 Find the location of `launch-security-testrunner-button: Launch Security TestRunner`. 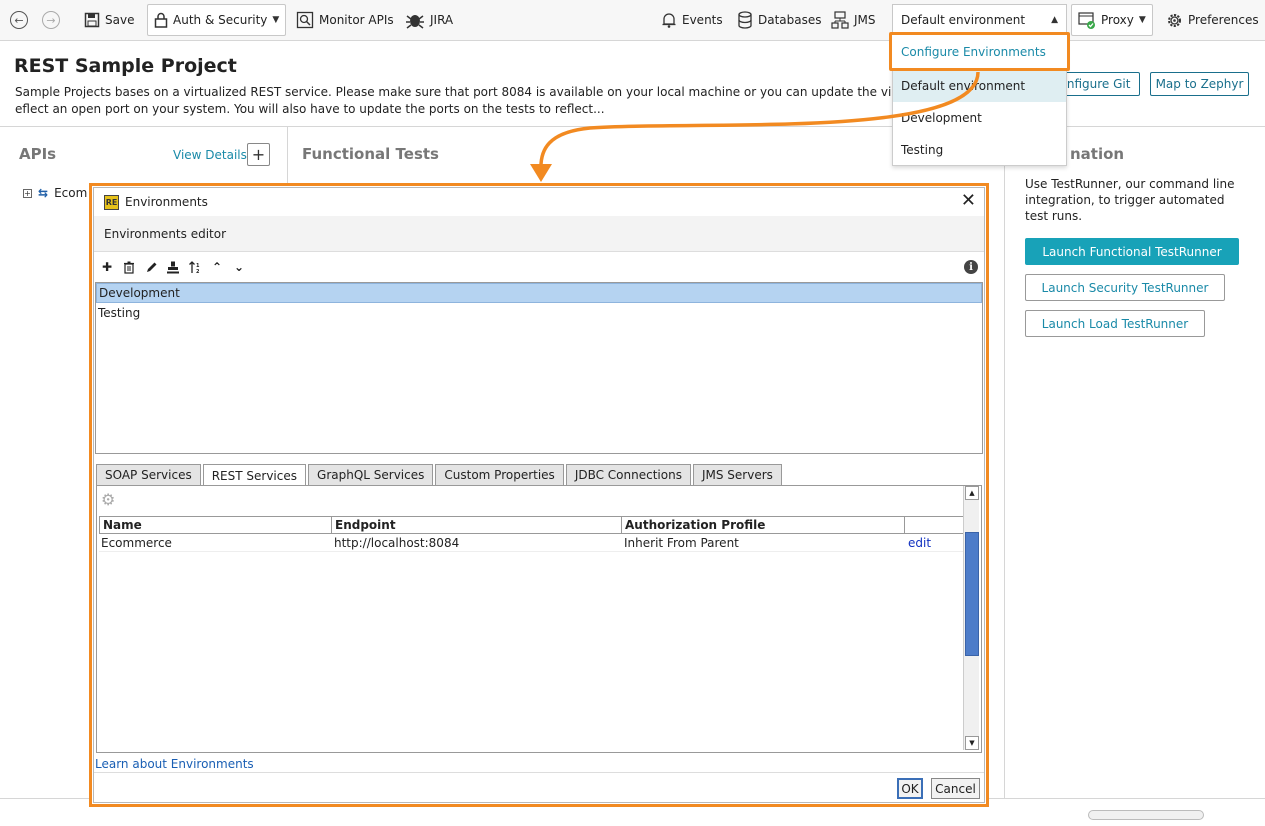

launch-security-testrunner-button: Launch Security TestRunner is located at coordinates (1125, 287).